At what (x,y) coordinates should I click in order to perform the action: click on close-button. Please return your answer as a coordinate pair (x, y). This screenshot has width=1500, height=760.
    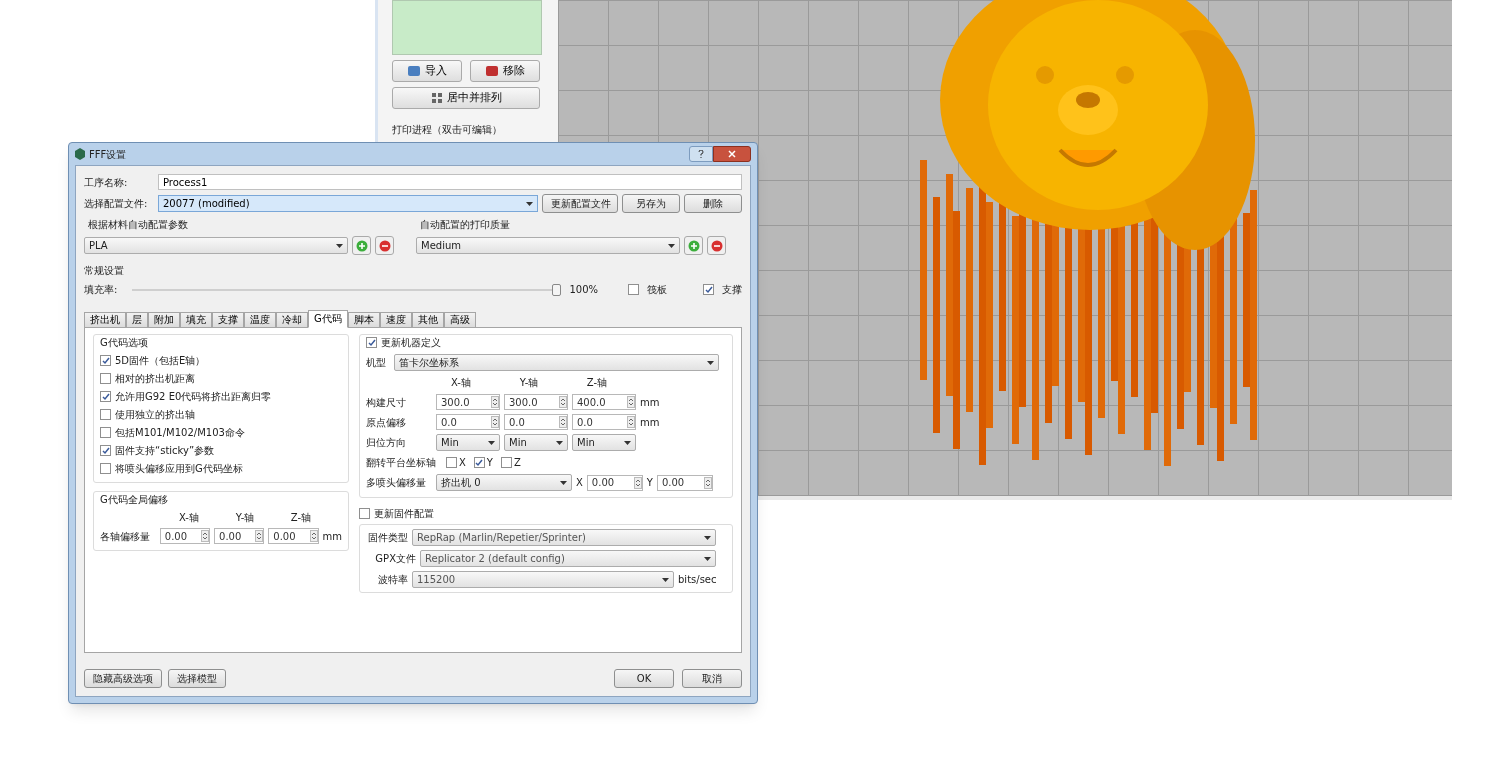
    Looking at the image, I should click on (732, 154).